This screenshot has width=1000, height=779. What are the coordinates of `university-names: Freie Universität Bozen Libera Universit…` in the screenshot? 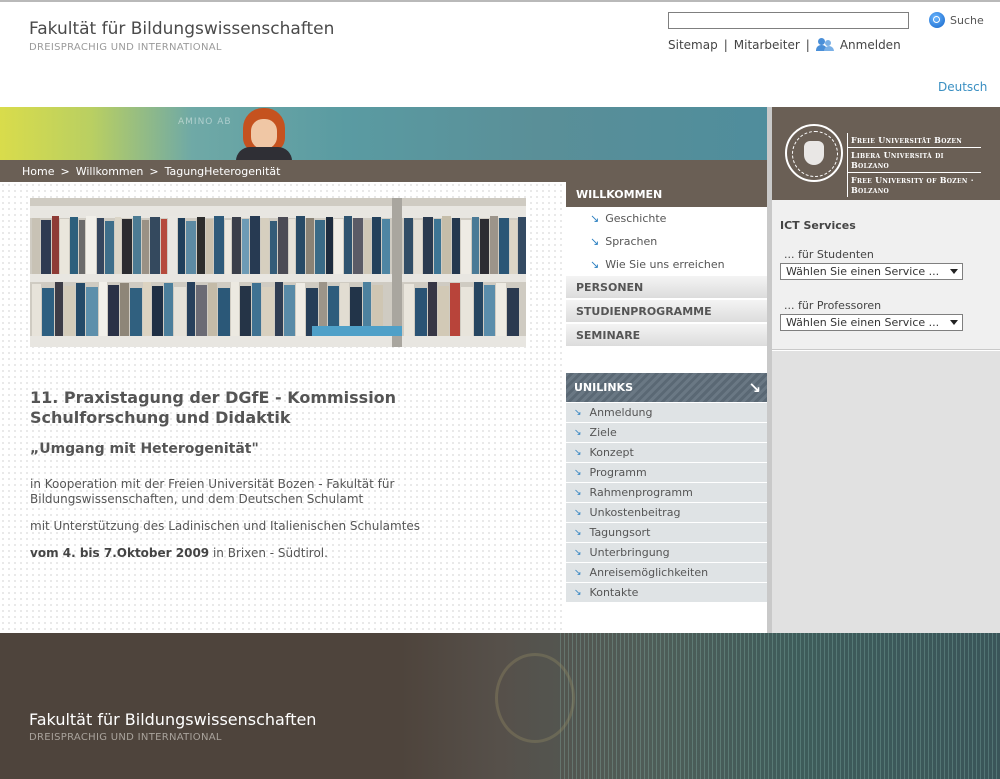 It's located at (914, 165).